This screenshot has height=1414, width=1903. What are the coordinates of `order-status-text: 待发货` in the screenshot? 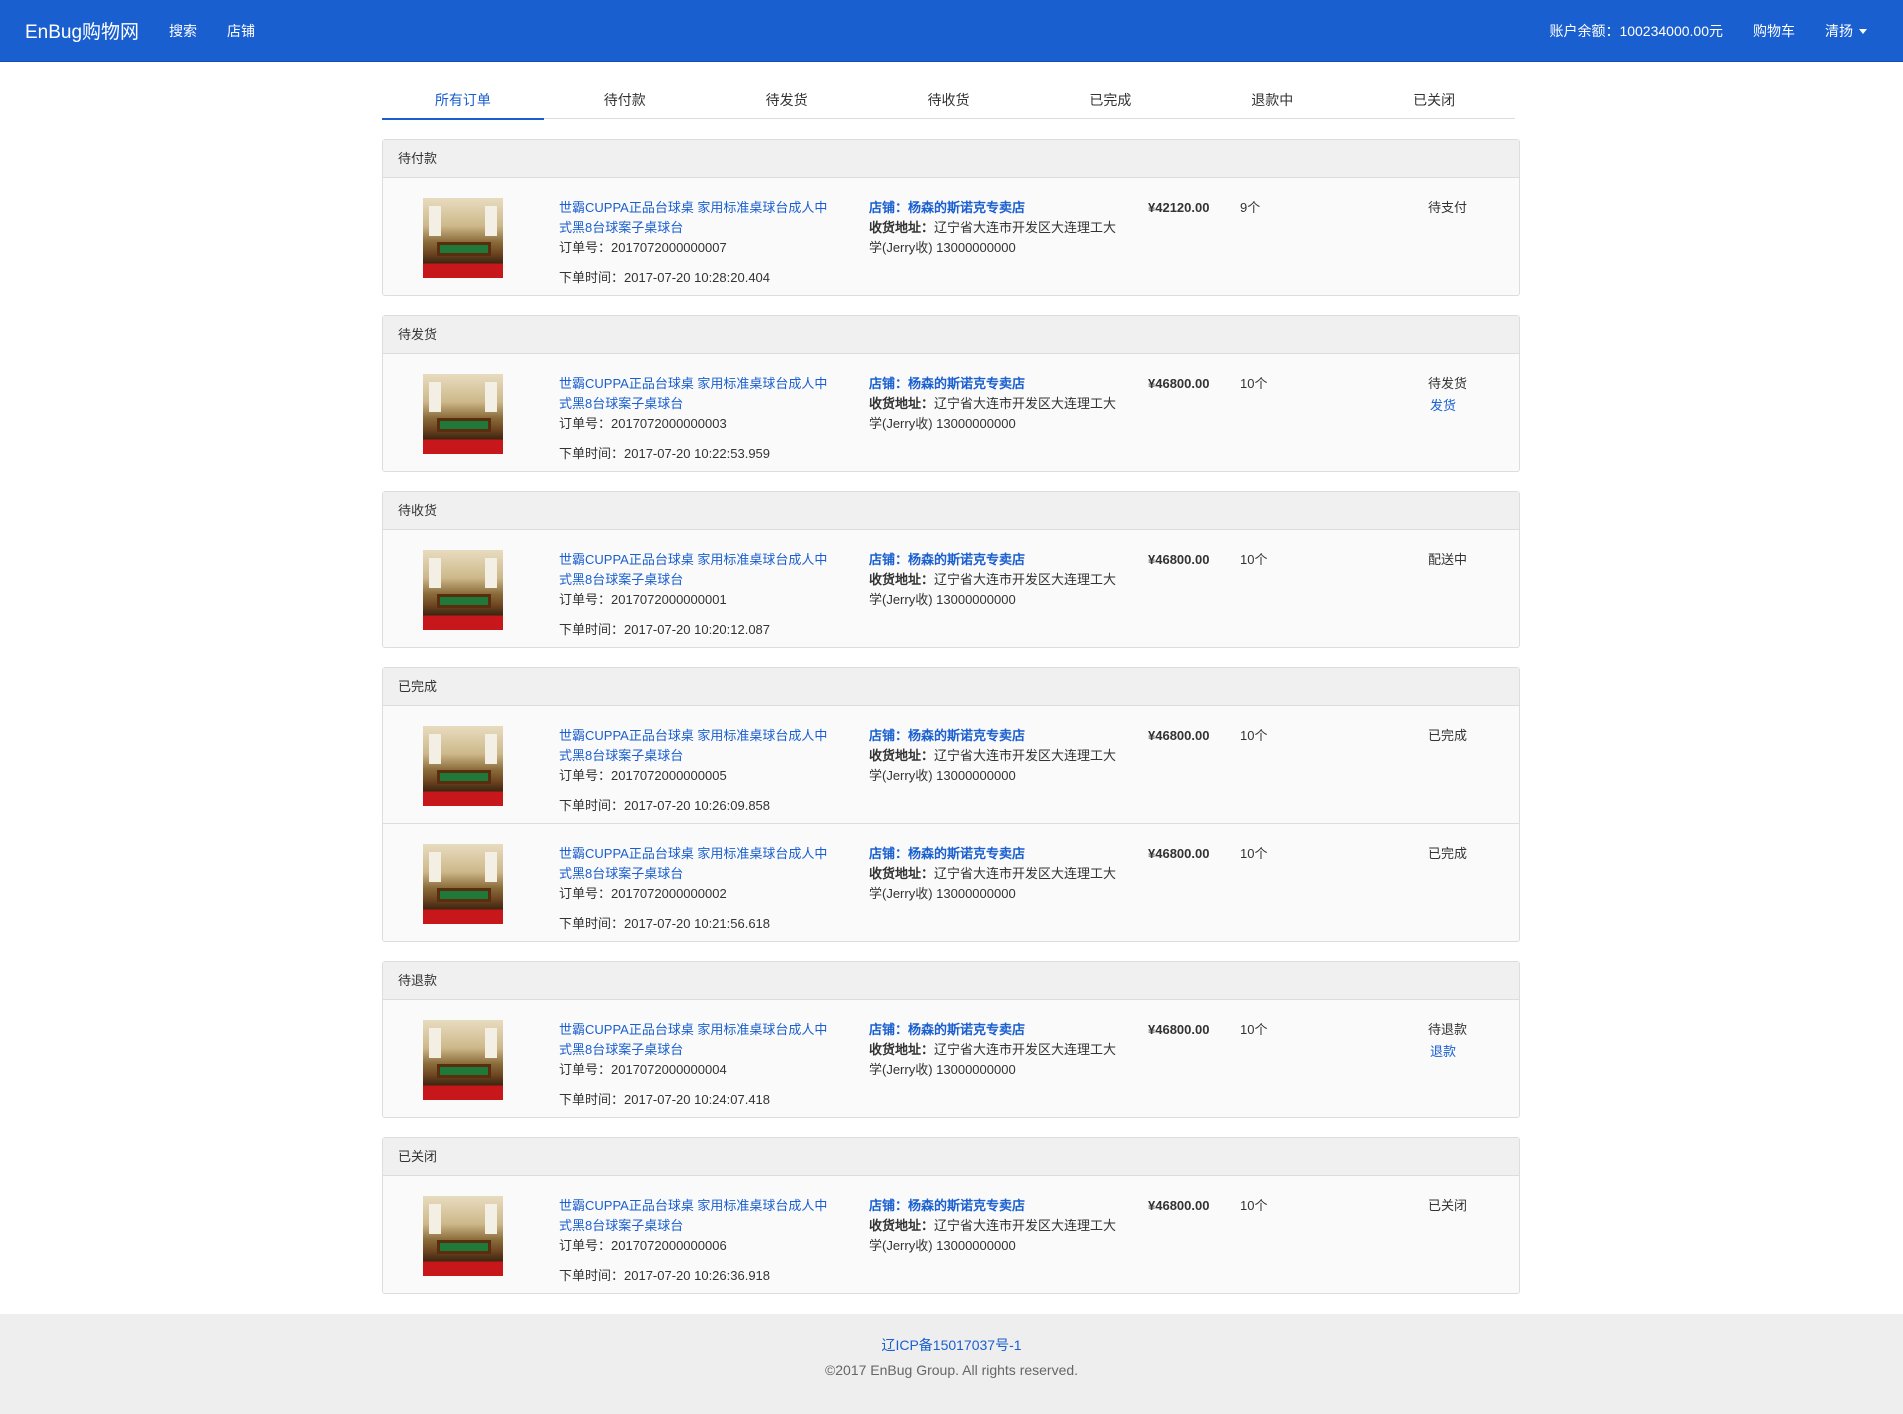 It's located at (1448, 383).